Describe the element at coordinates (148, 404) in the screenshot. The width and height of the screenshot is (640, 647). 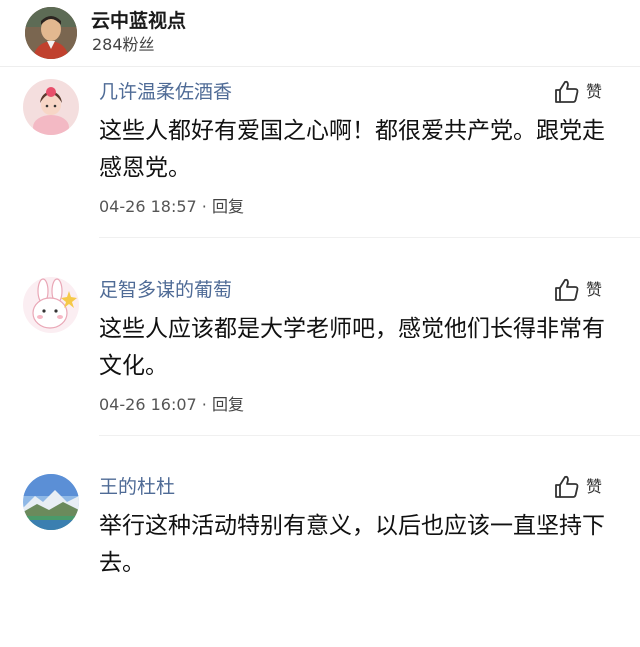
I see `comment-time: 04-26 16:07` at that location.